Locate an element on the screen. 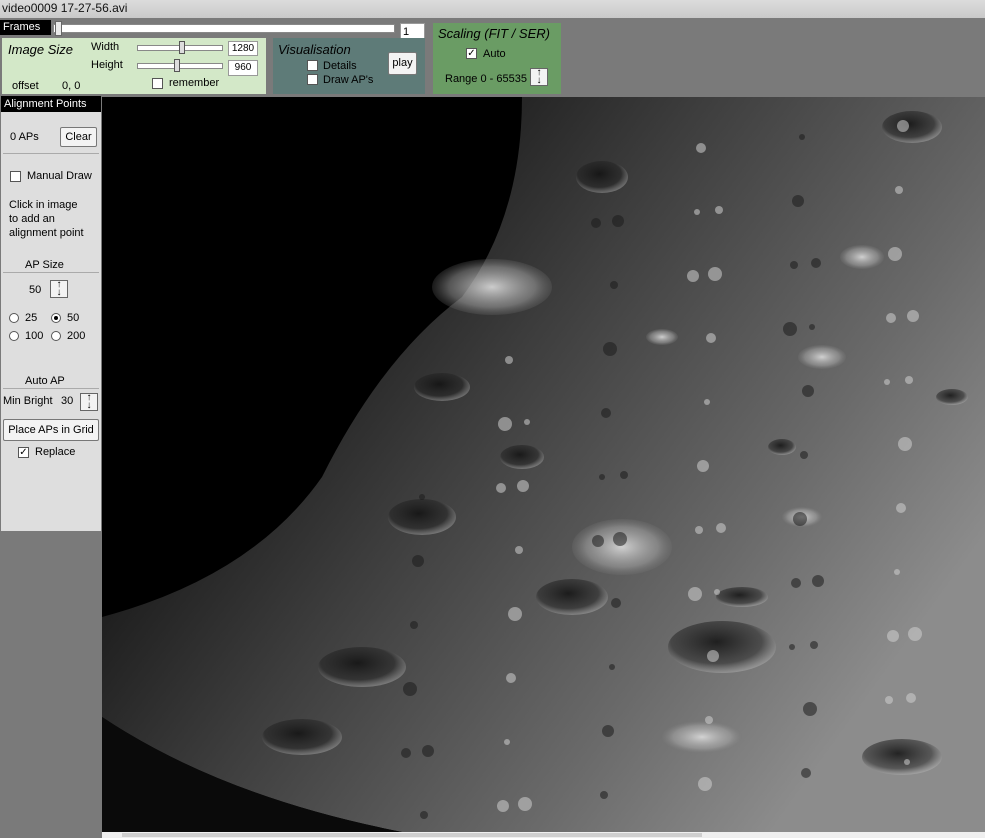 The width and height of the screenshot is (985, 838). remember-label: remember is located at coordinates (194, 83).